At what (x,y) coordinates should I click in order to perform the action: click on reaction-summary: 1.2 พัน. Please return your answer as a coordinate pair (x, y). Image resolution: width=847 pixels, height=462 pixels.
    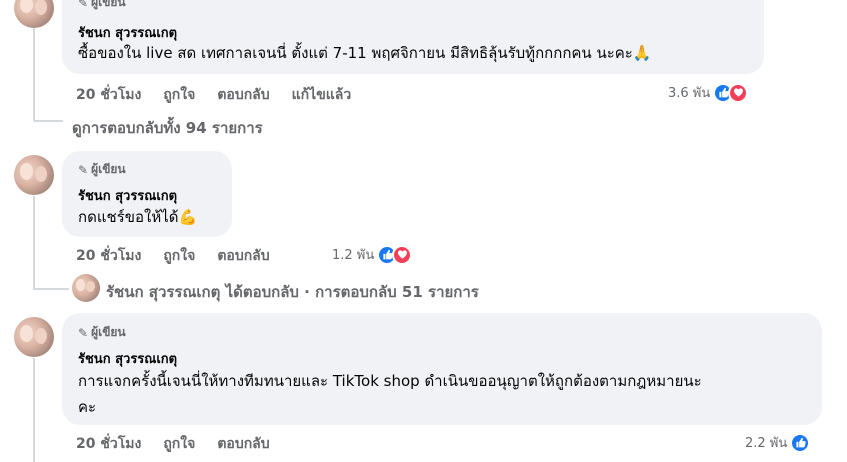
    Looking at the image, I should click on (372, 254).